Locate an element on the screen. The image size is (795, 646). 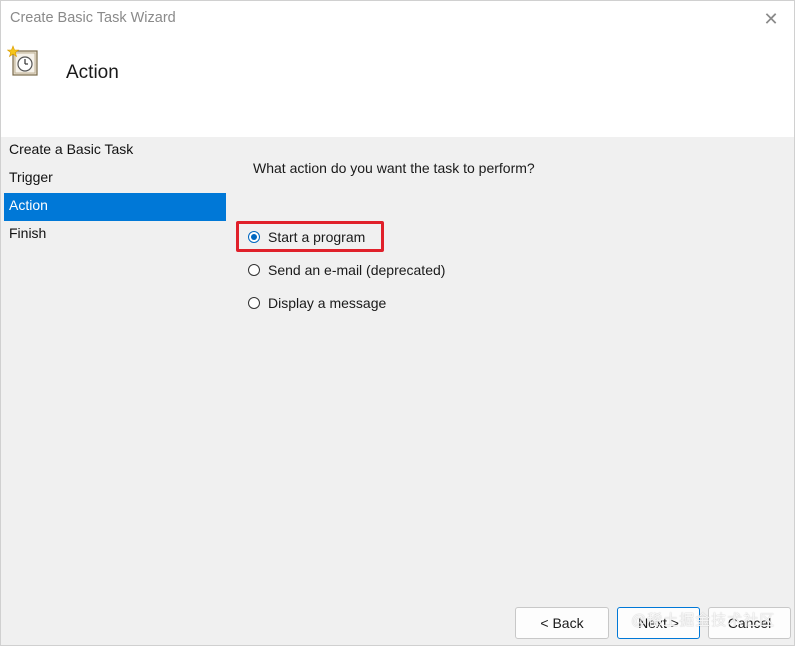
close-icon: ✕ is located at coordinates (771, 18).